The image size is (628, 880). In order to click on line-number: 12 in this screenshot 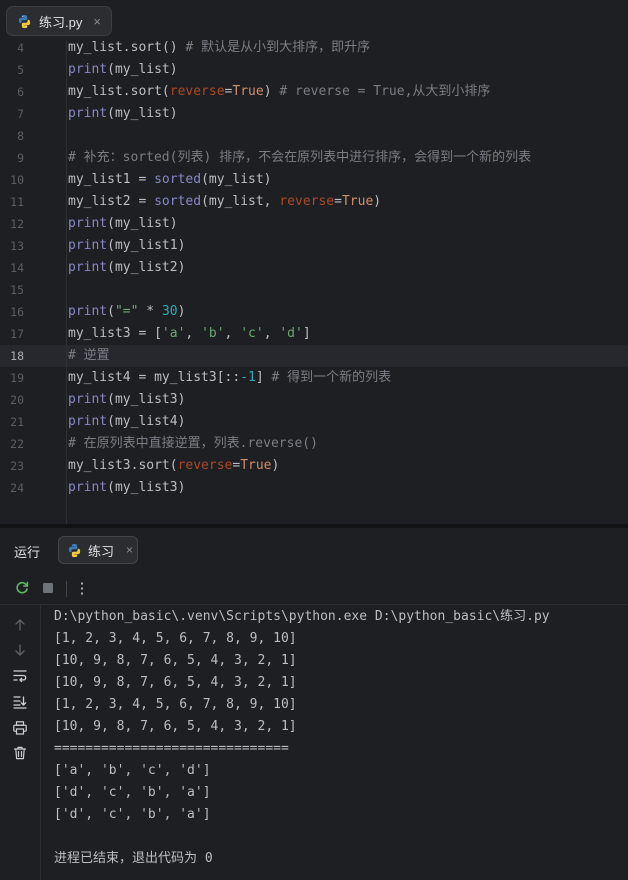, I will do `click(17, 224)`.